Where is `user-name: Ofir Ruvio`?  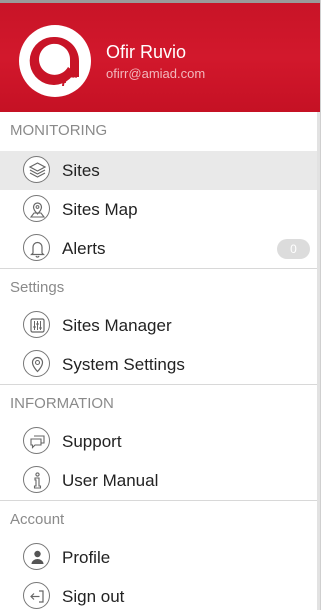 user-name: Ofir Ruvio is located at coordinates (146, 52).